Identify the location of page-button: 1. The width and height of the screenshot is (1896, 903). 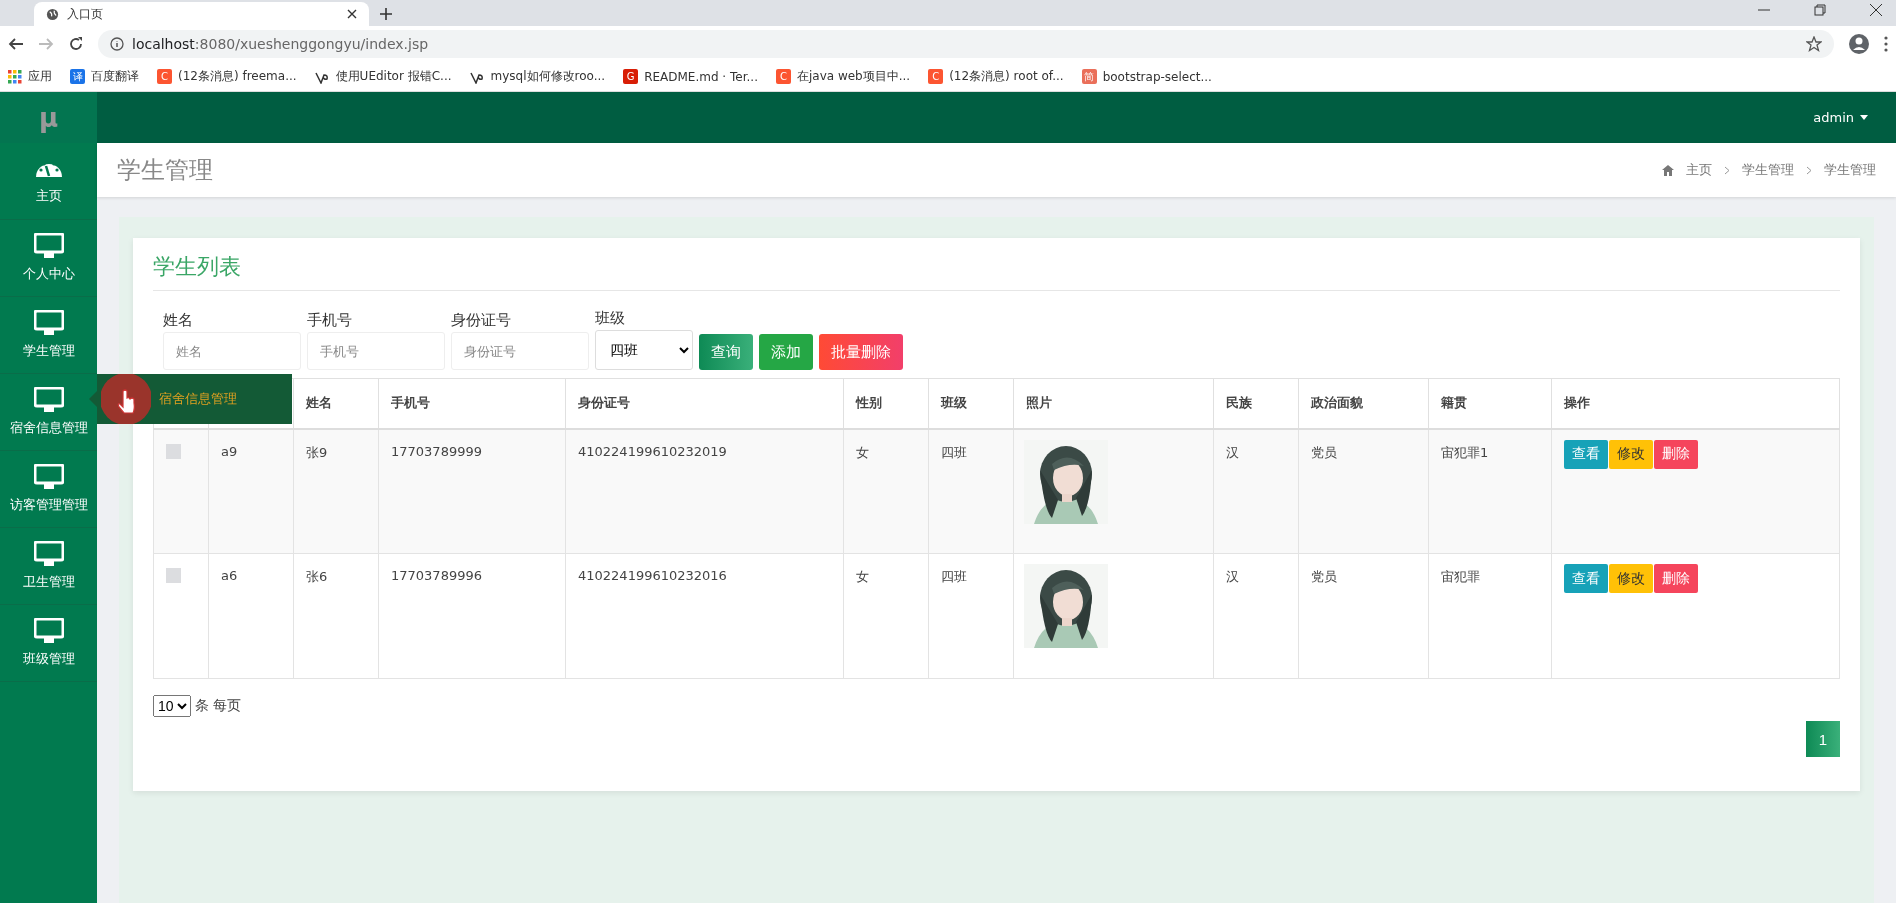
(1823, 739).